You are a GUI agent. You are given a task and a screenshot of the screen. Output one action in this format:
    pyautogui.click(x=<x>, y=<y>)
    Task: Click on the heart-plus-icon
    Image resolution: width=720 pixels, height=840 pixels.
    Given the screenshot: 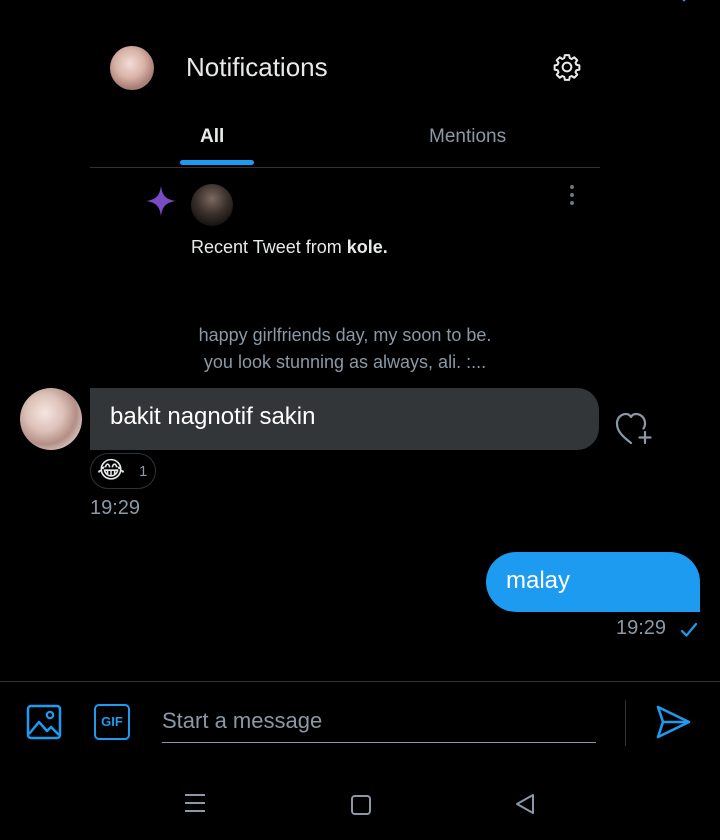 What is the action you would take?
    pyautogui.click(x=635, y=429)
    